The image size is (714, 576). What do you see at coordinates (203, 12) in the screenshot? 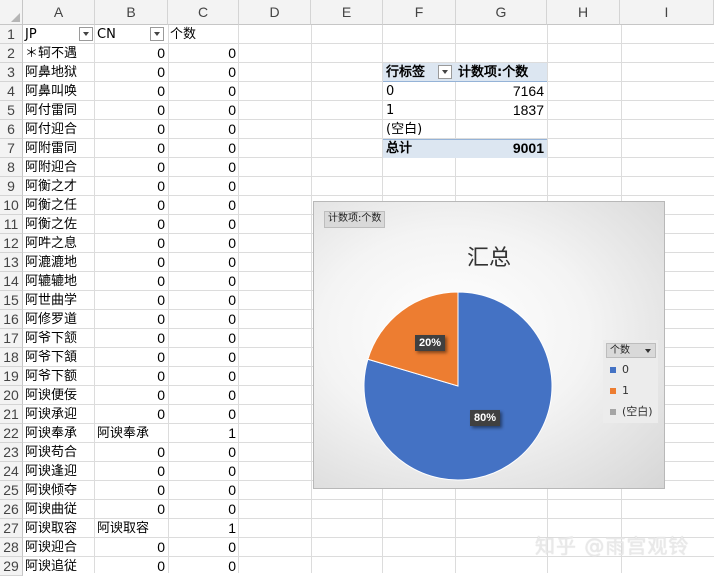
I see `column-header: C` at bounding box center [203, 12].